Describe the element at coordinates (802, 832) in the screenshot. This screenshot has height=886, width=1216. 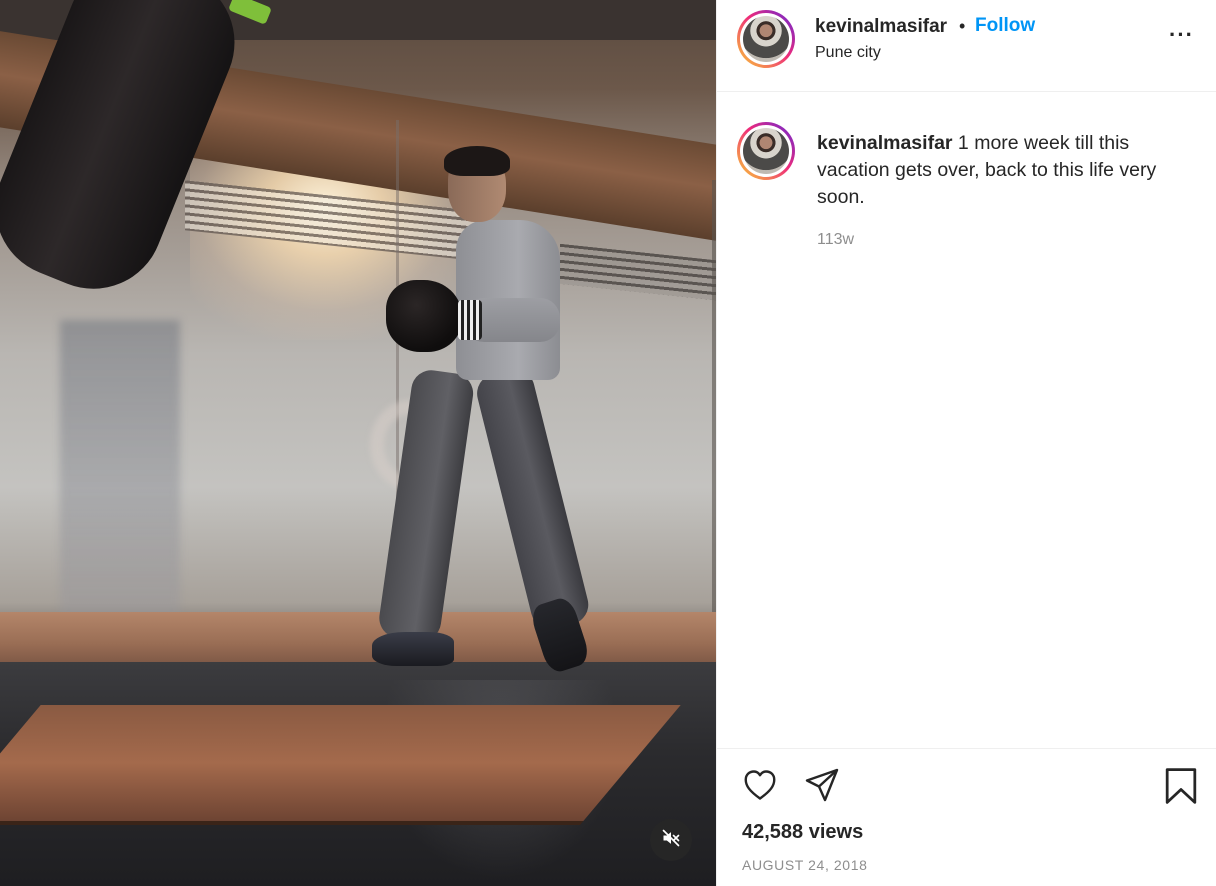
I see `view-count: 42,588 views` at that location.